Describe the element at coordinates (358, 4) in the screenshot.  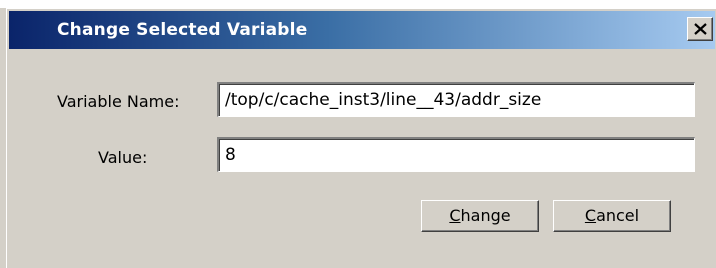
I see `background-strip` at that location.